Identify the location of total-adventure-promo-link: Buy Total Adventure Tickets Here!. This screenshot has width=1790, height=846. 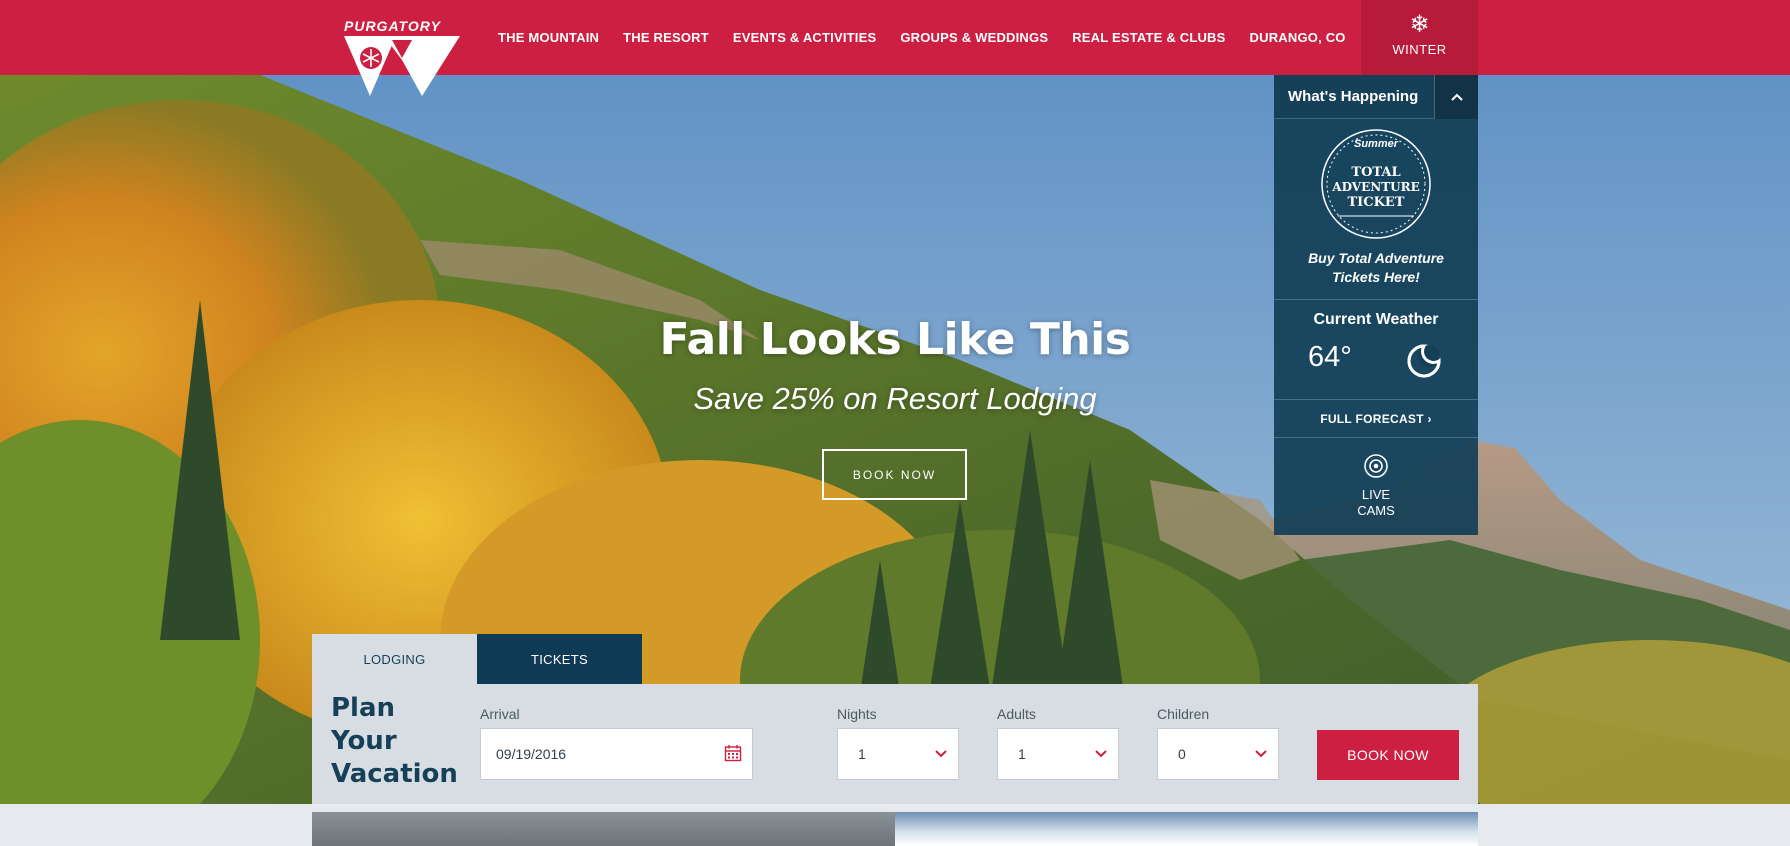
(1376, 268).